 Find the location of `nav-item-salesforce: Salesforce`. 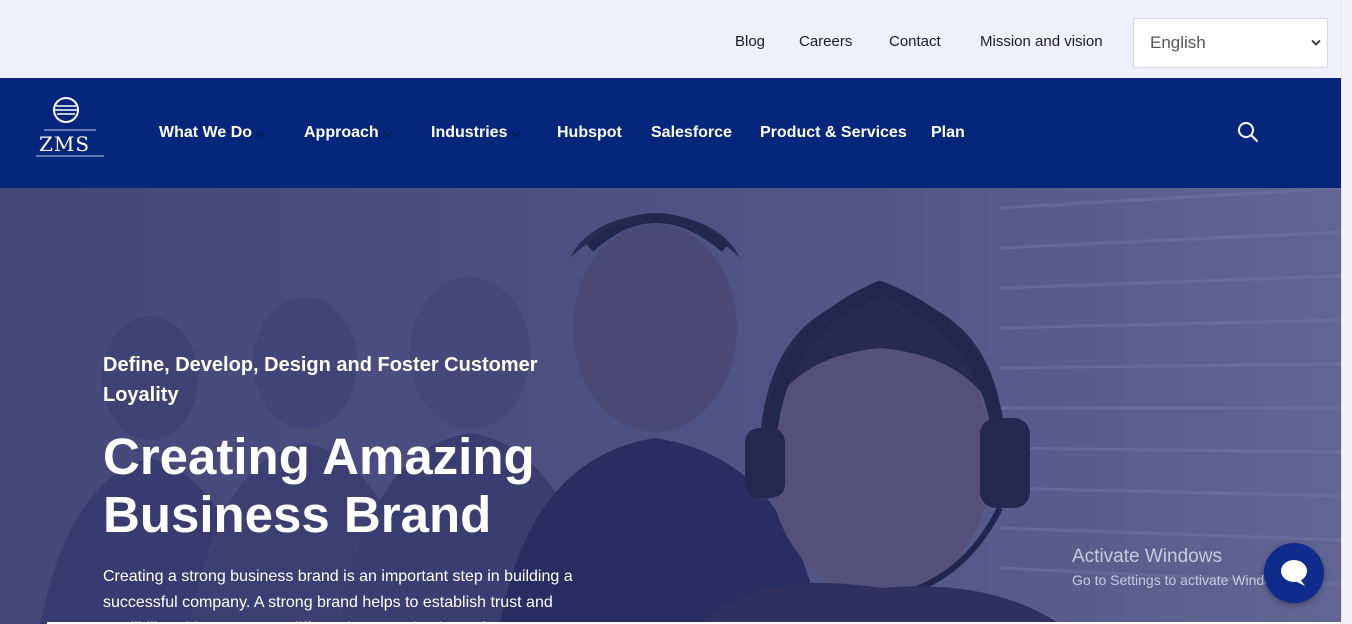

nav-item-salesforce: Salesforce is located at coordinates (691, 133).